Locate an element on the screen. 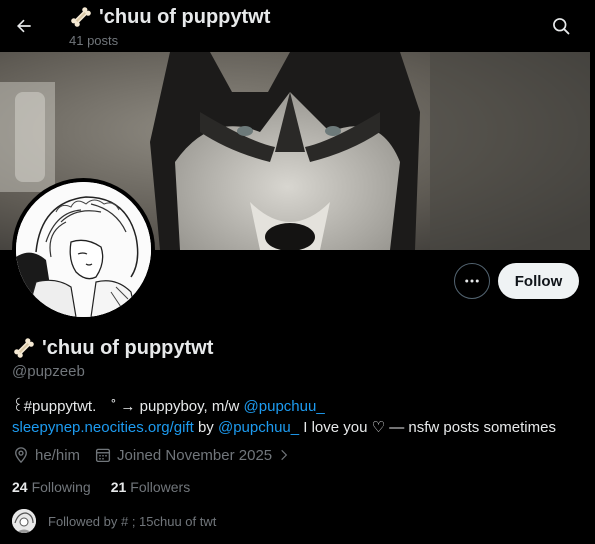 This screenshot has width=595, height=544. join-date: Joined November 2025 is located at coordinates (192, 455).